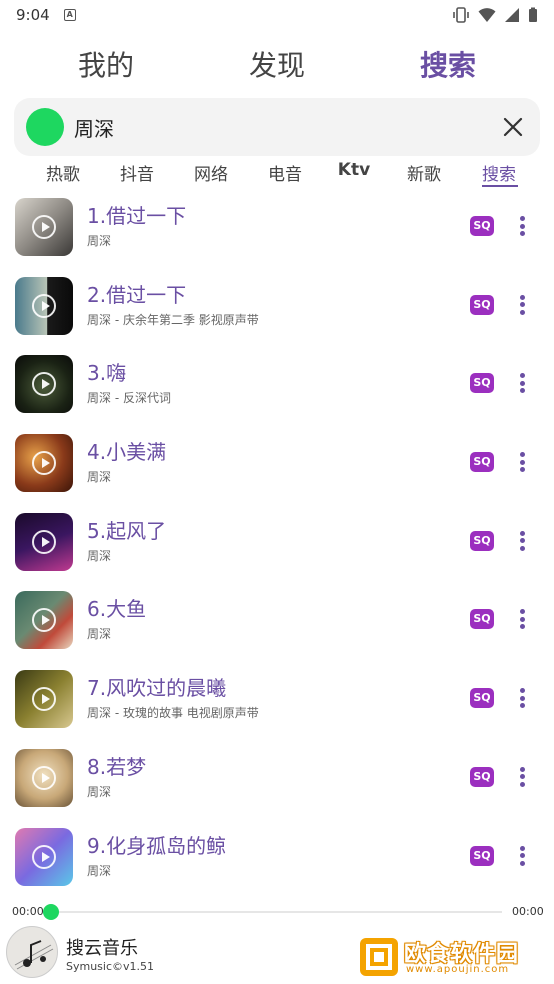 The image size is (554, 984). What do you see at coordinates (173, 713) in the screenshot?
I see `song-subtitle: 周深 - 玫瑰的故事 电视剧原声带` at bounding box center [173, 713].